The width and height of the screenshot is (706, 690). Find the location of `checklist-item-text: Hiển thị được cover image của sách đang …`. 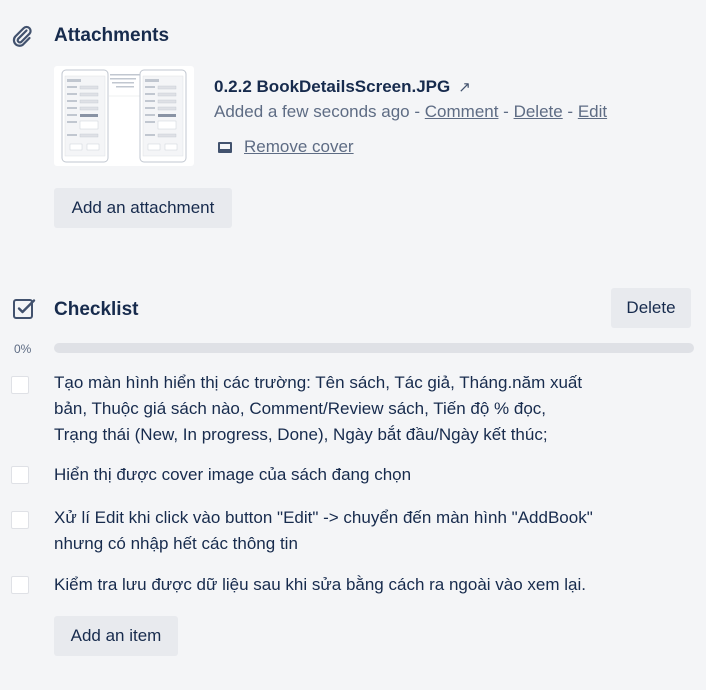

checklist-item-text: Hiển thị được cover image của sách đang … is located at coordinates (324, 475).